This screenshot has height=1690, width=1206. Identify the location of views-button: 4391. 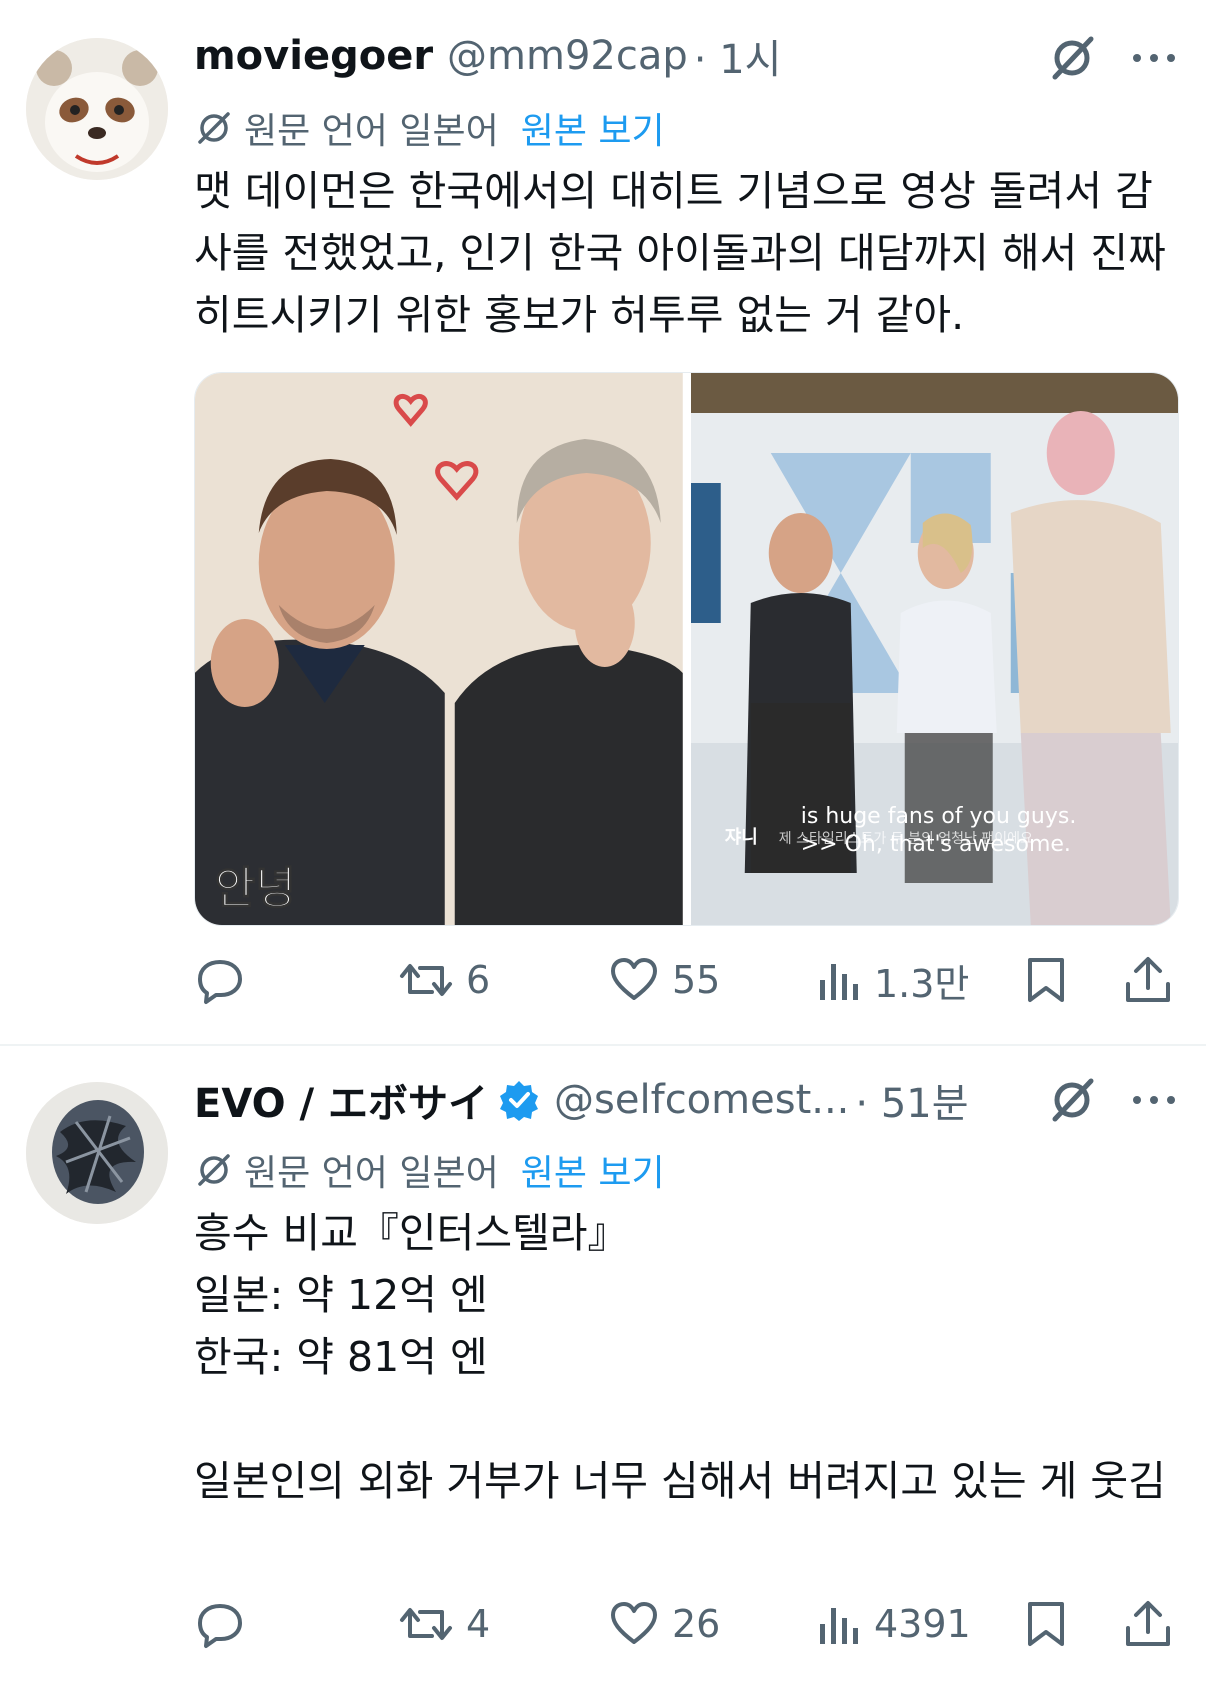
(894, 1624).